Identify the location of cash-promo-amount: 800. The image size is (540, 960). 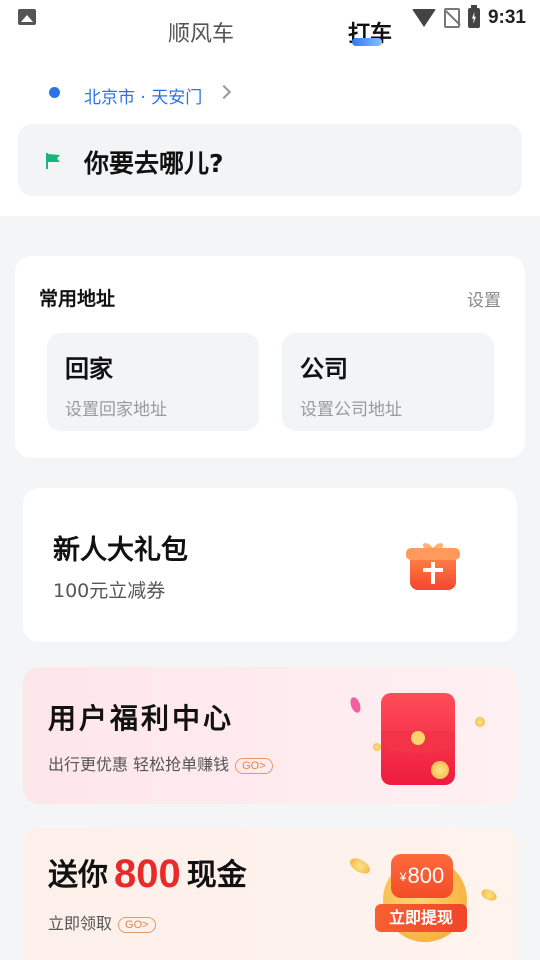
(147, 874).